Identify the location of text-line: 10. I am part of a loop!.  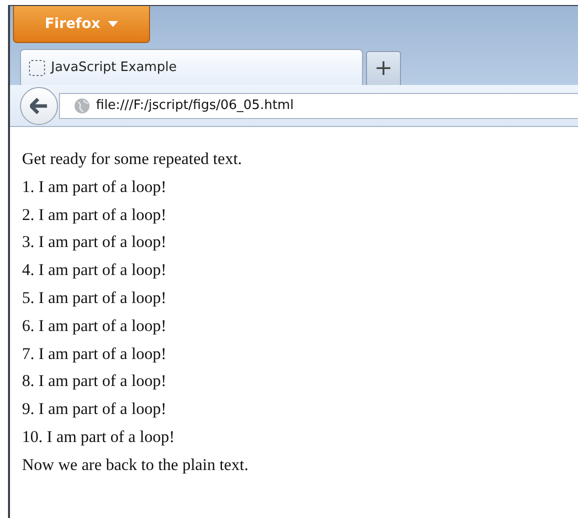
(98, 437).